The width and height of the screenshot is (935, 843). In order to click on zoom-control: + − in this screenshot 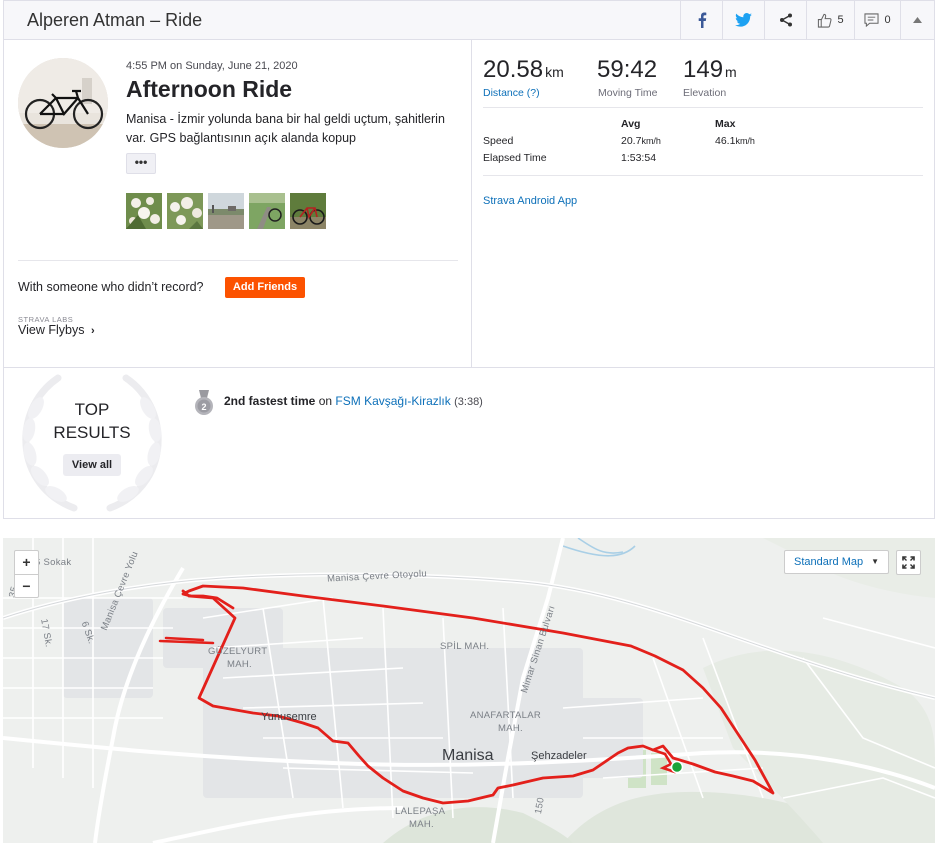, I will do `click(26, 574)`.